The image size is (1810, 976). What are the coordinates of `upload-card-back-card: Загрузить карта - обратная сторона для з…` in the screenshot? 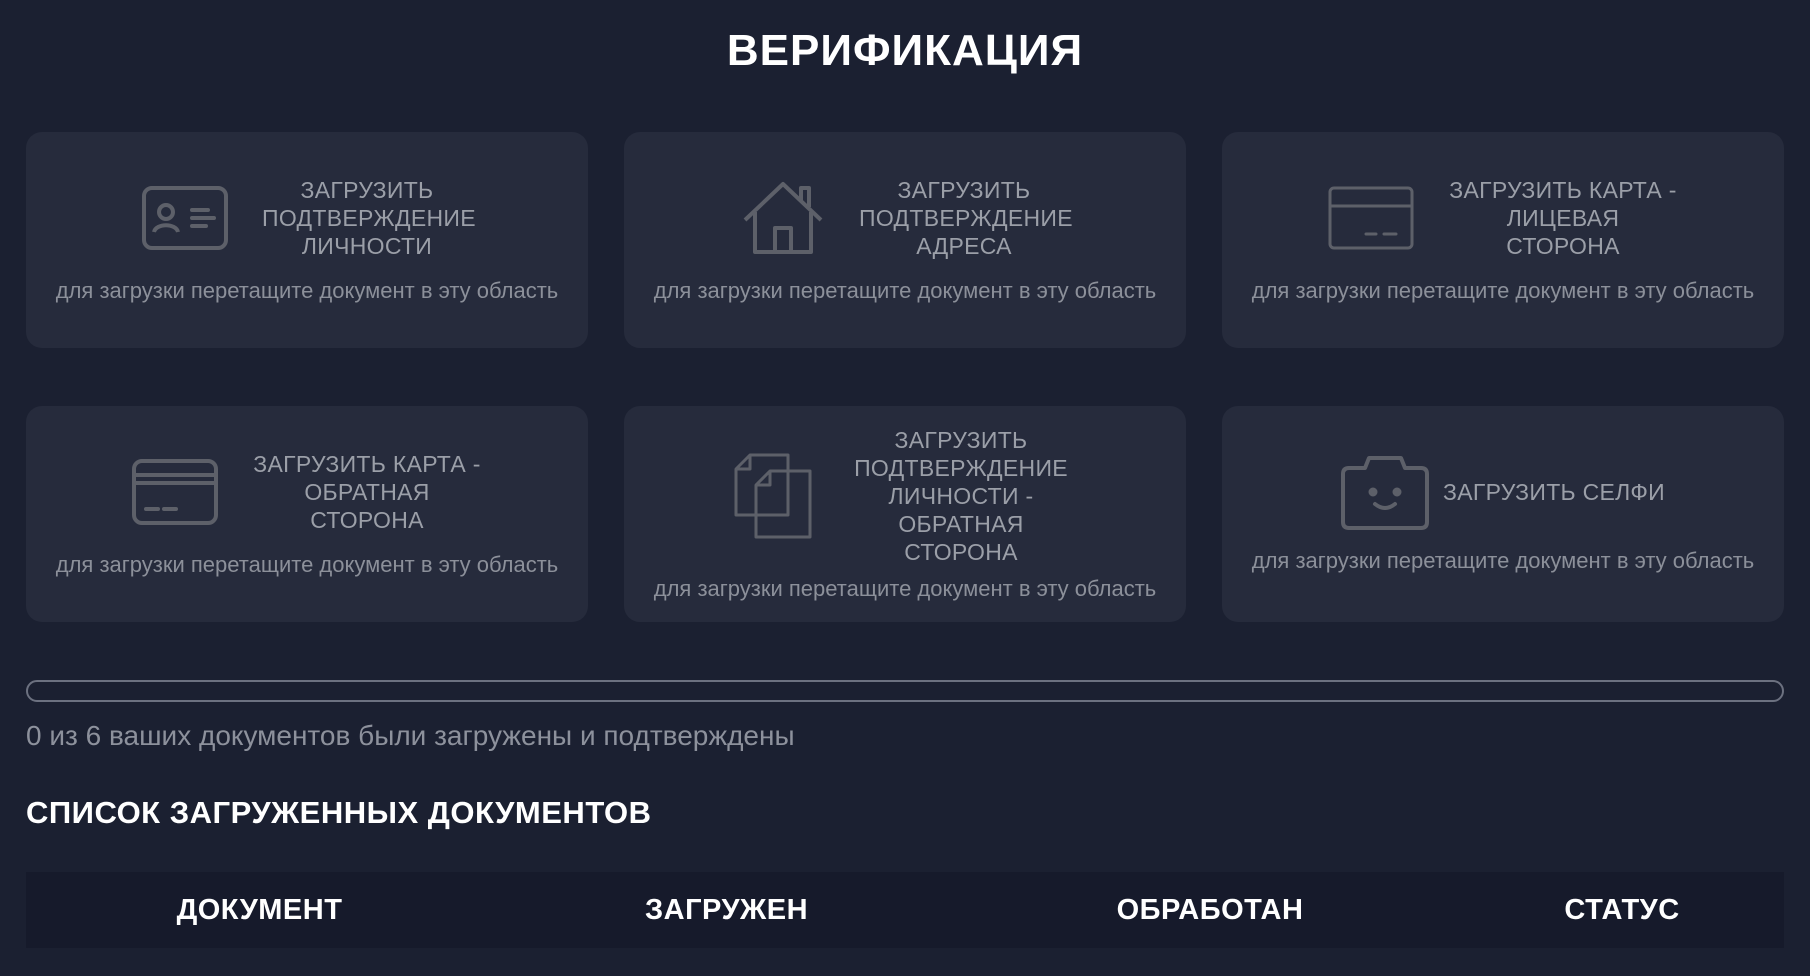 It's located at (307, 514).